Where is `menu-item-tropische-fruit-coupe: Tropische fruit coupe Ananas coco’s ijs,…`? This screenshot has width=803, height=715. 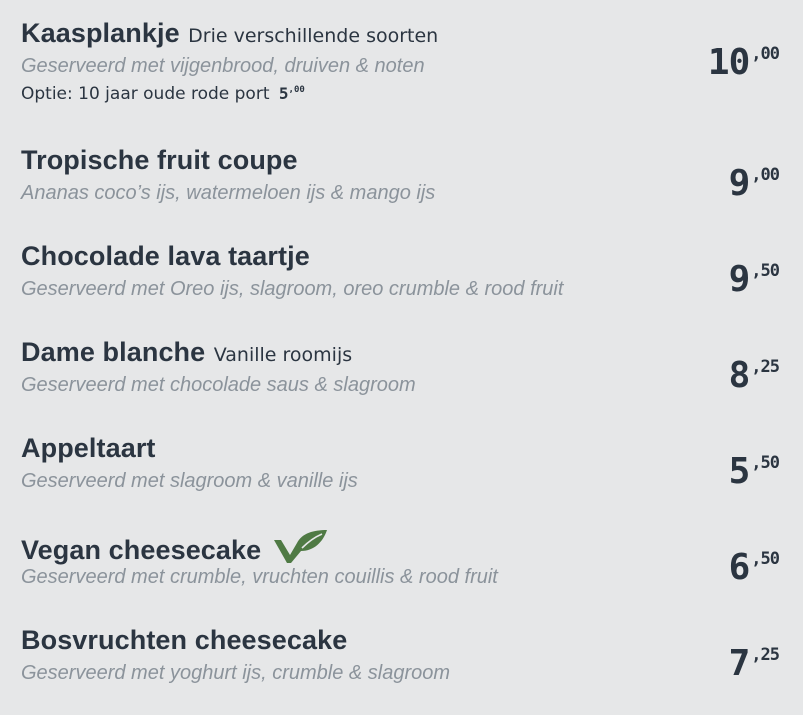 menu-item-tropische-fruit-coupe: Tropische fruit coupe Ananas coco’s ijs,… is located at coordinates (406, 190).